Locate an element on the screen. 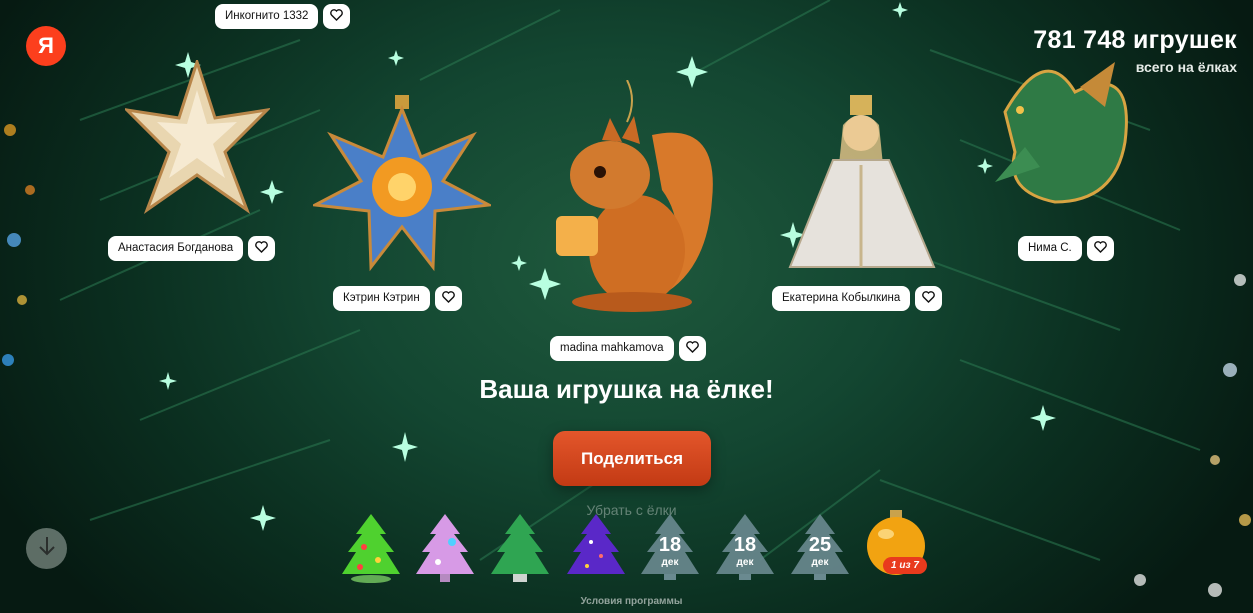 The image size is (1253, 613). ornament-tag: madina mahkamova is located at coordinates (628, 348).